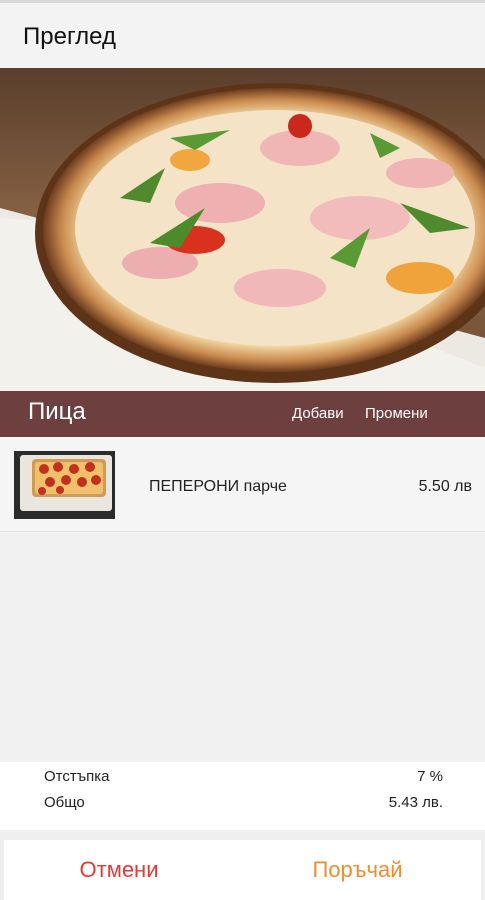  I want to click on pepperoni-pizza-photo, so click(64, 485).